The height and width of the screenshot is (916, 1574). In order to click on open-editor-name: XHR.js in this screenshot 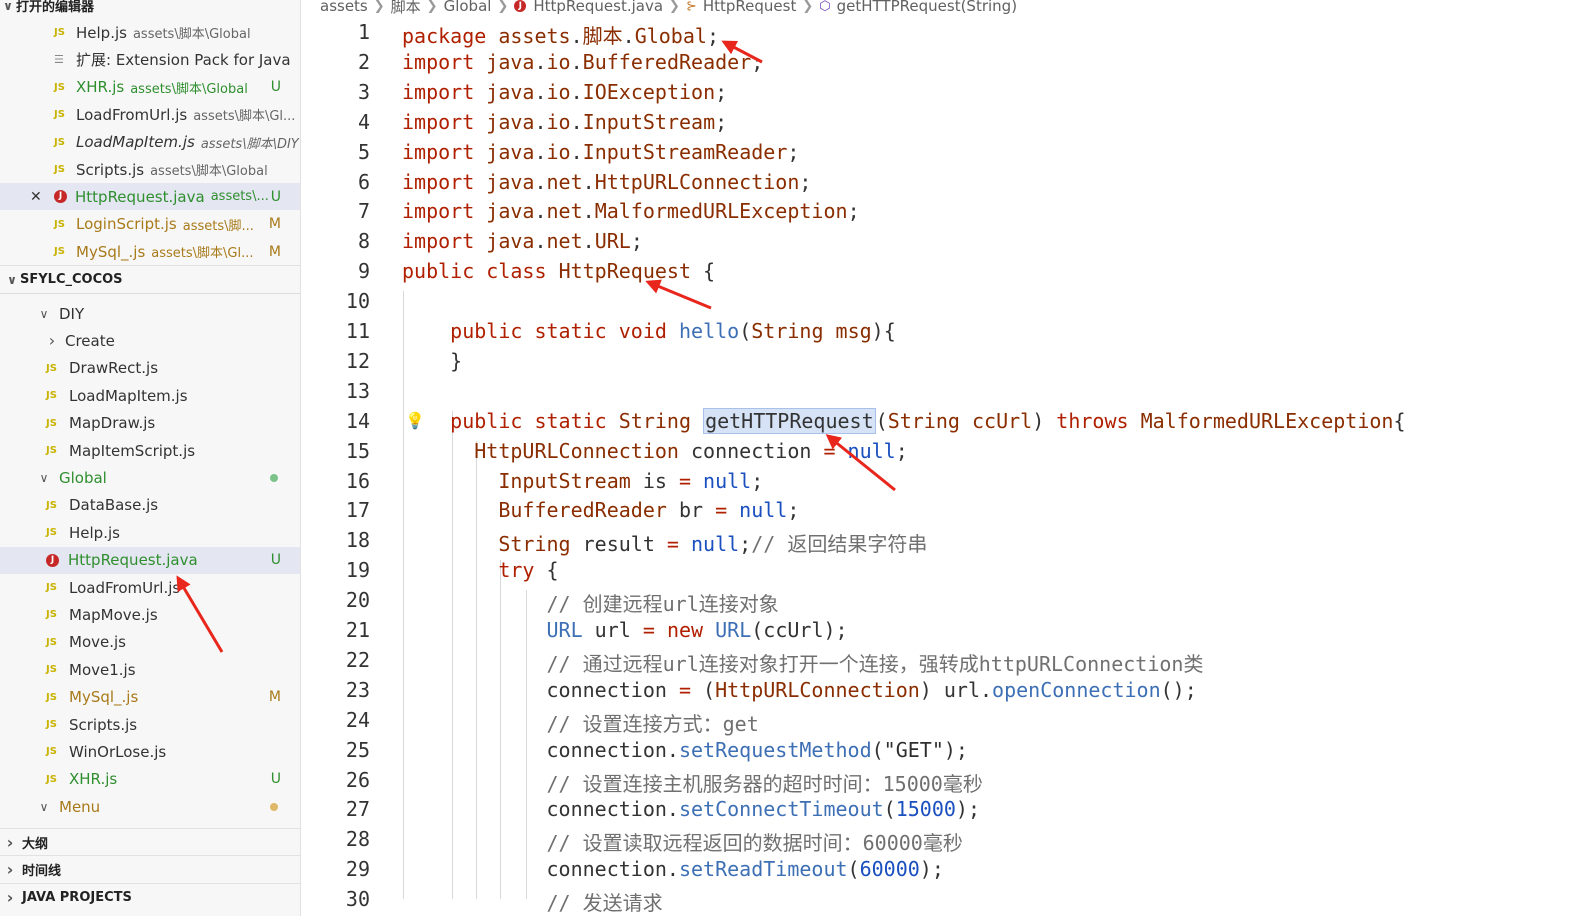, I will do `click(100, 87)`.